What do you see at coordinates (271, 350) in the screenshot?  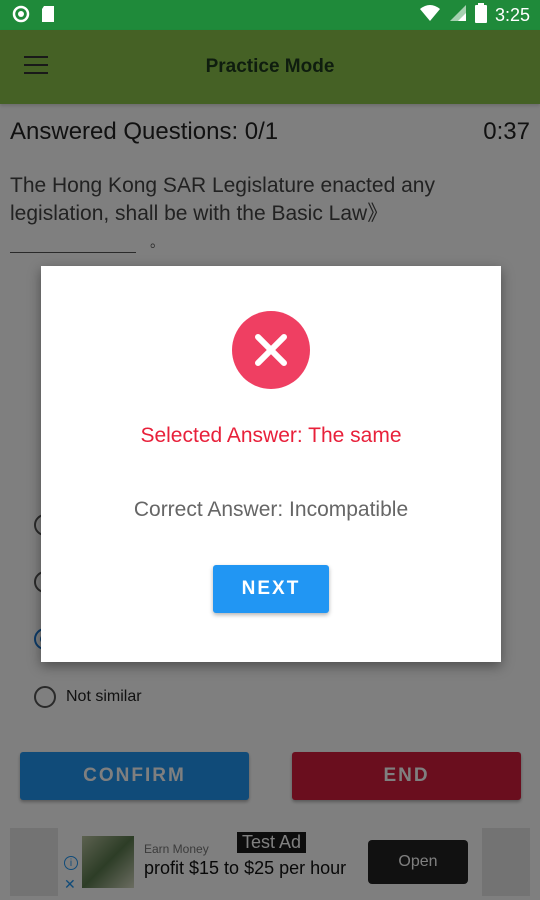 I see `error-x-icon` at bounding box center [271, 350].